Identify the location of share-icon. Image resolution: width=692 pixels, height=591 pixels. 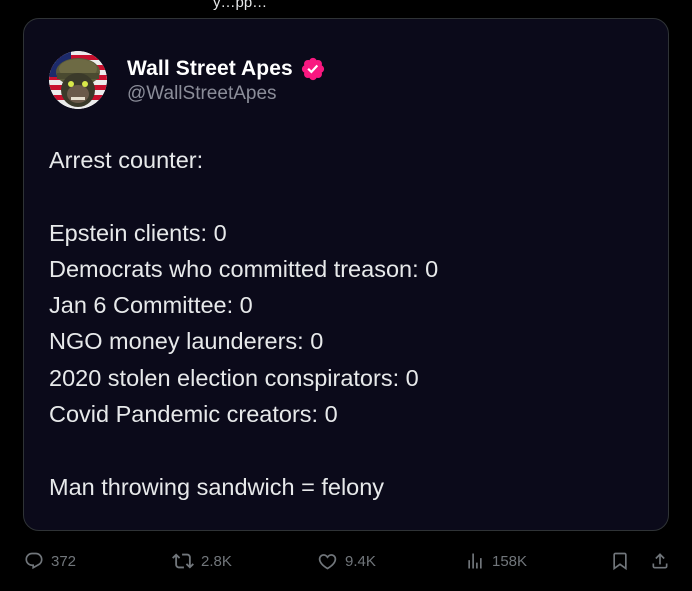
(660, 561).